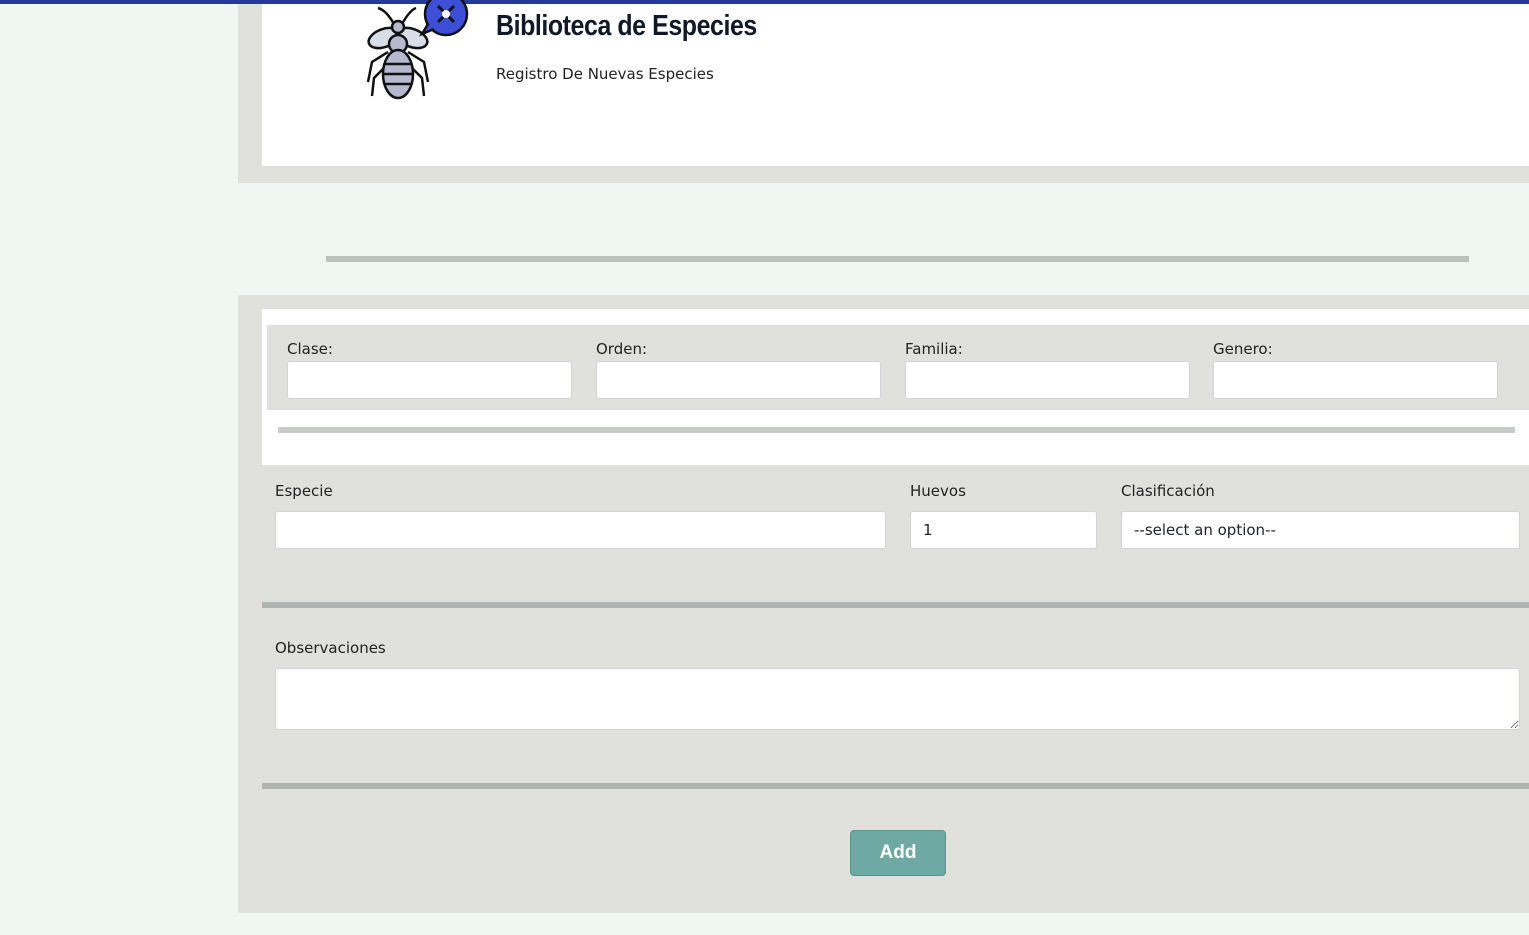  What do you see at coordinates (580, 530) in the screenshot?
I see `especie-input` at bounding box center [580, 530].